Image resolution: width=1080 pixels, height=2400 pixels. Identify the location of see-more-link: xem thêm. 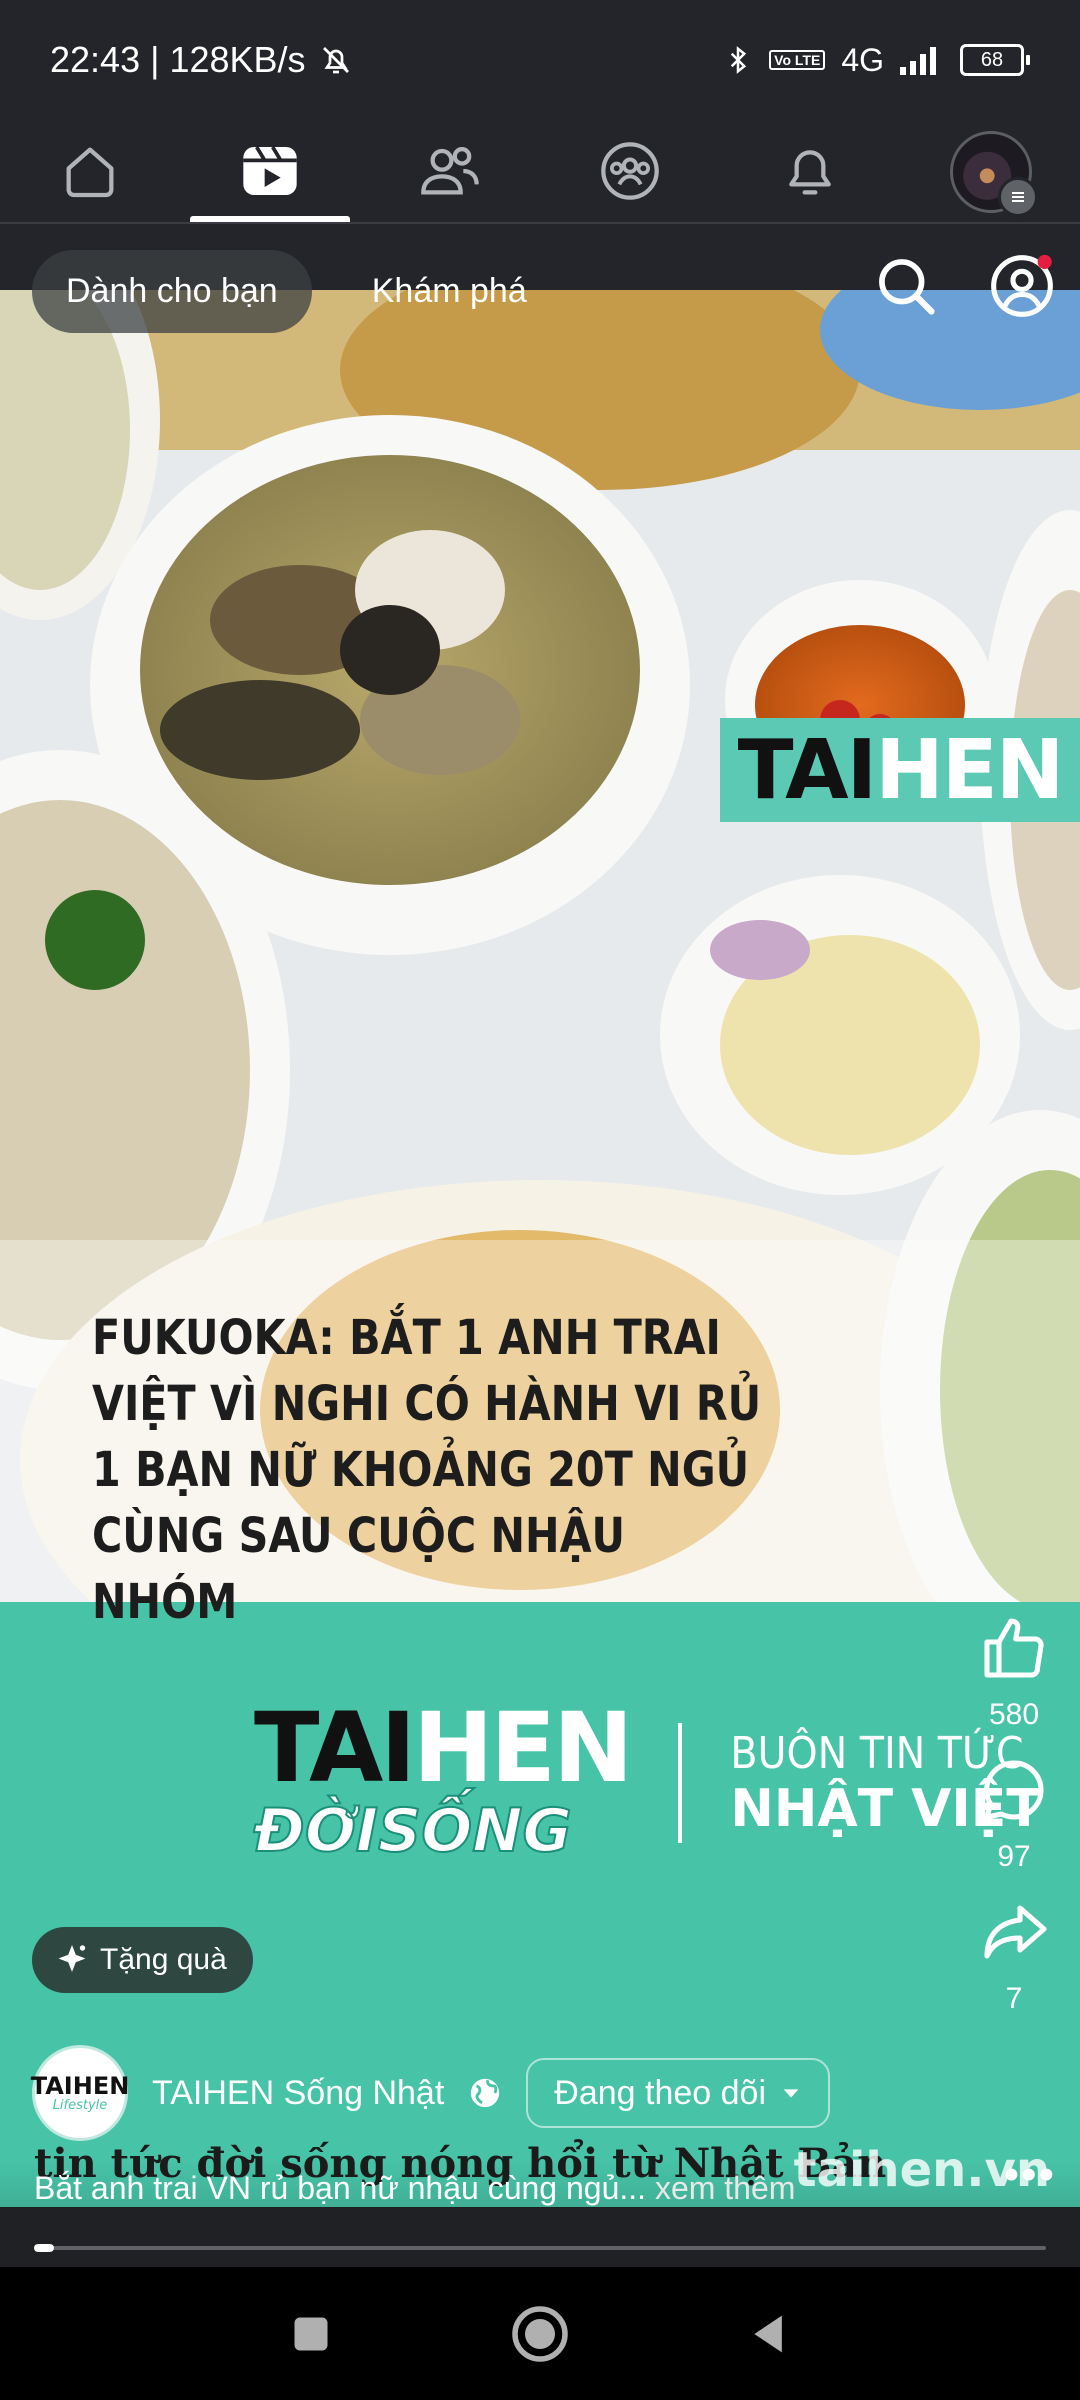
(725, 2188).